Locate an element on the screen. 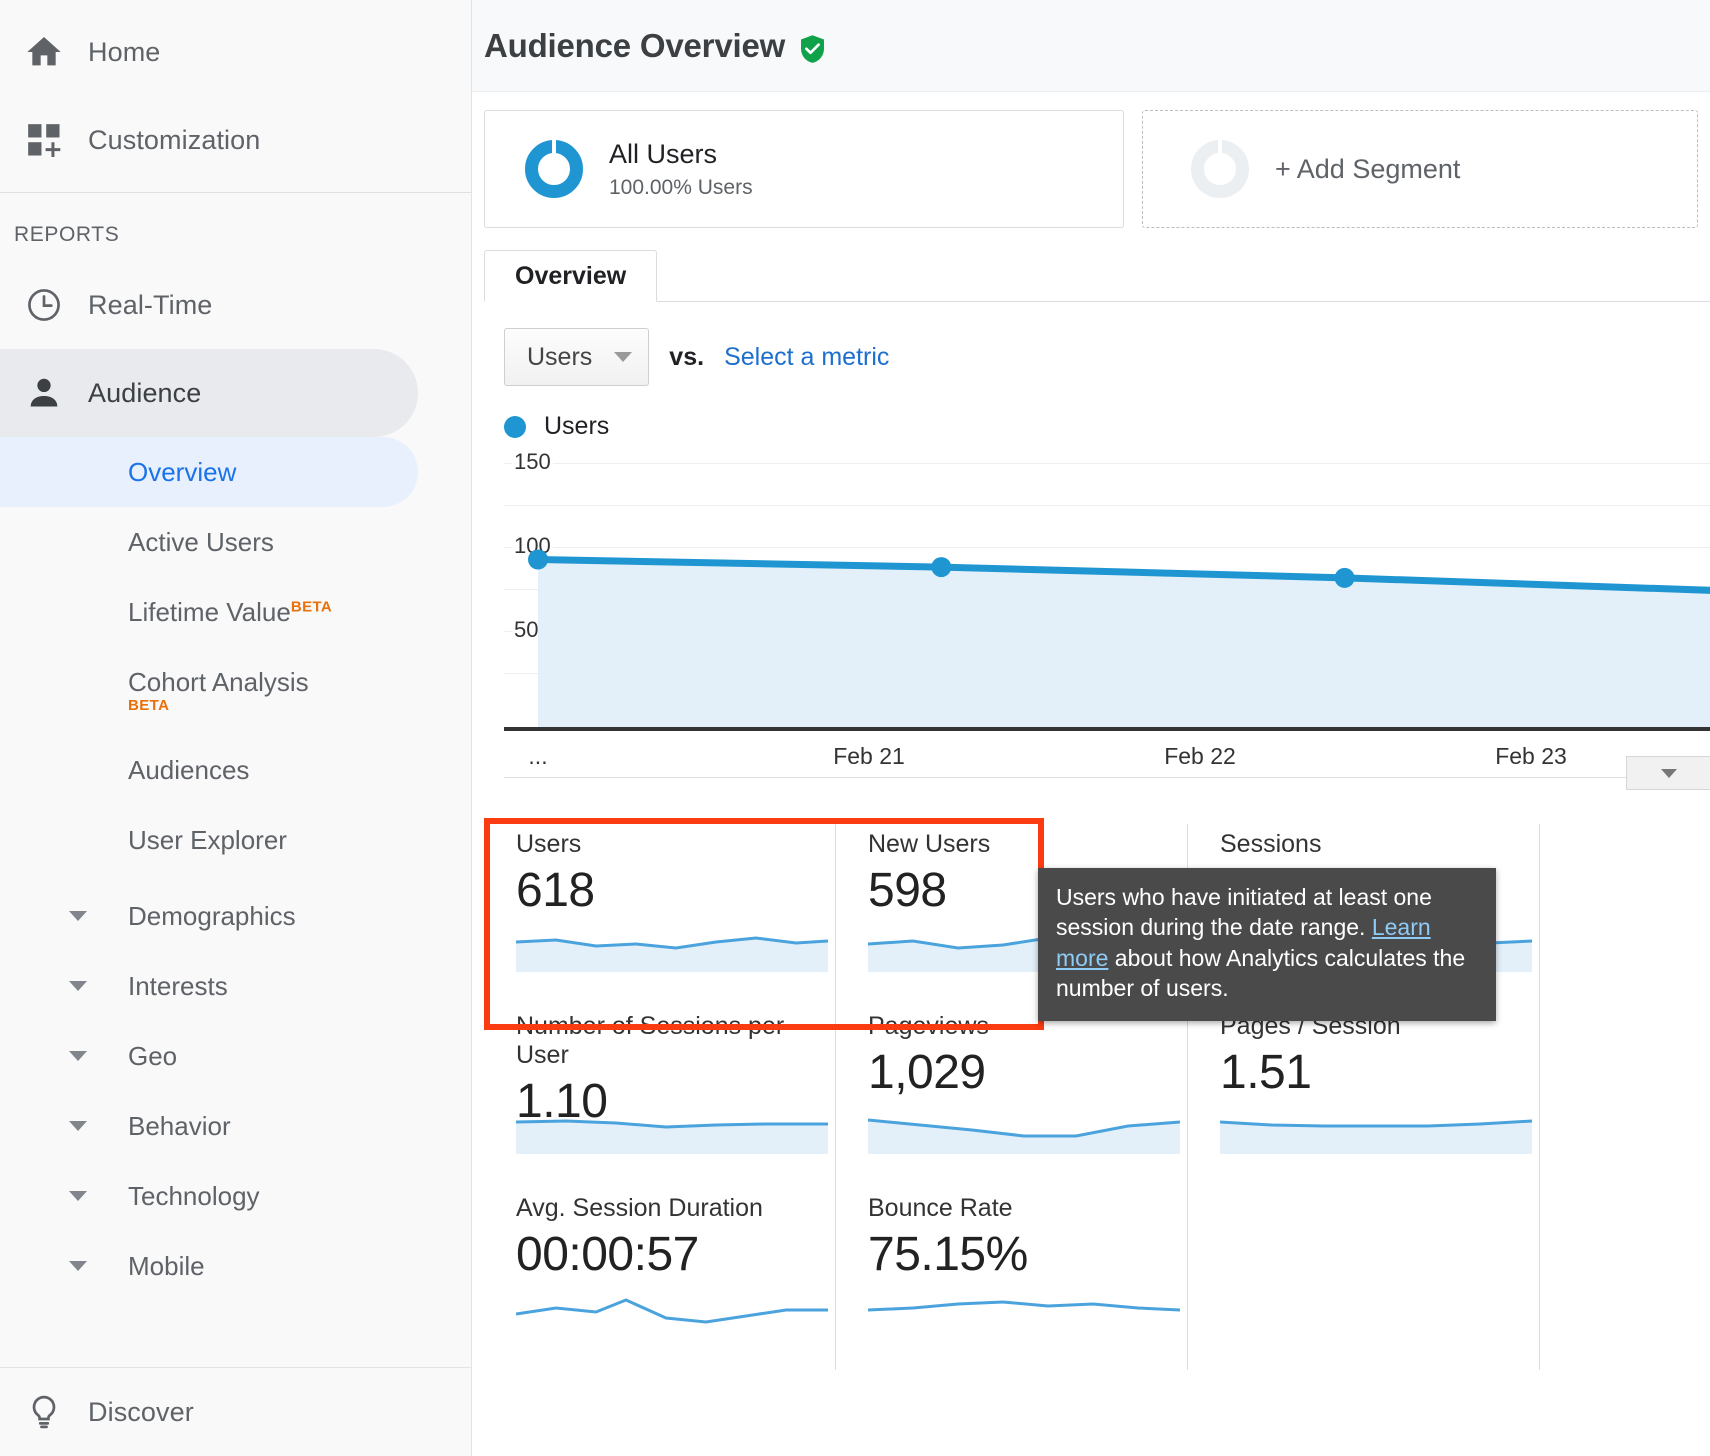  sidebar-item-label: Real-Time is located at coordinates (150, 304).